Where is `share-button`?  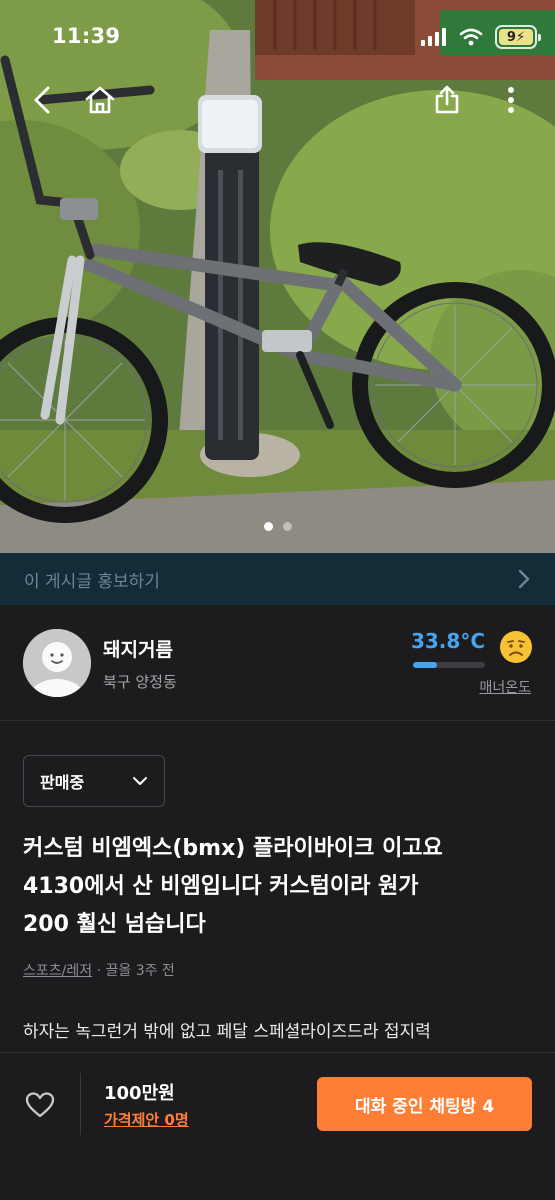
share-button is located at coordinates (447, 100).